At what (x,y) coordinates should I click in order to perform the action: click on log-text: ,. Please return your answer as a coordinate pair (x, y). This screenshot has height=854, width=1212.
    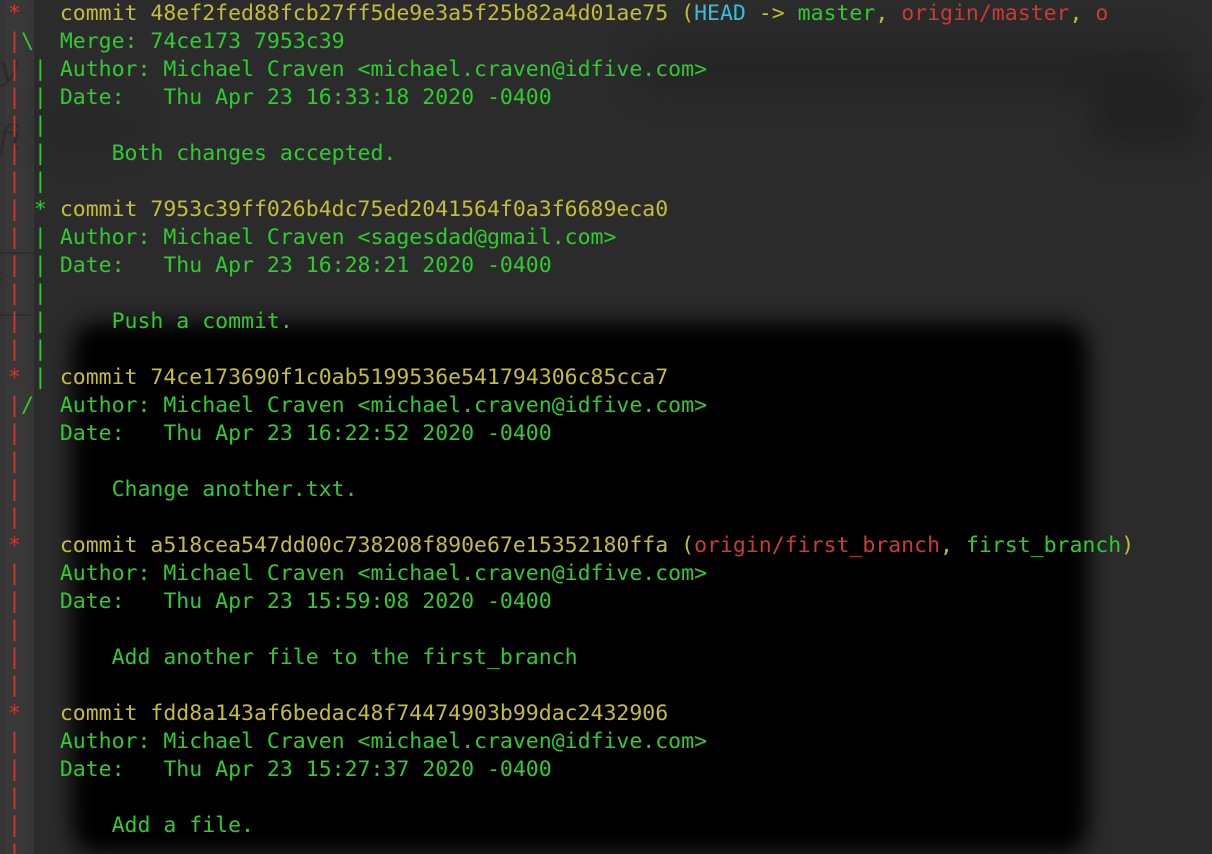
    Looking at the image, I should click on (953, 545).